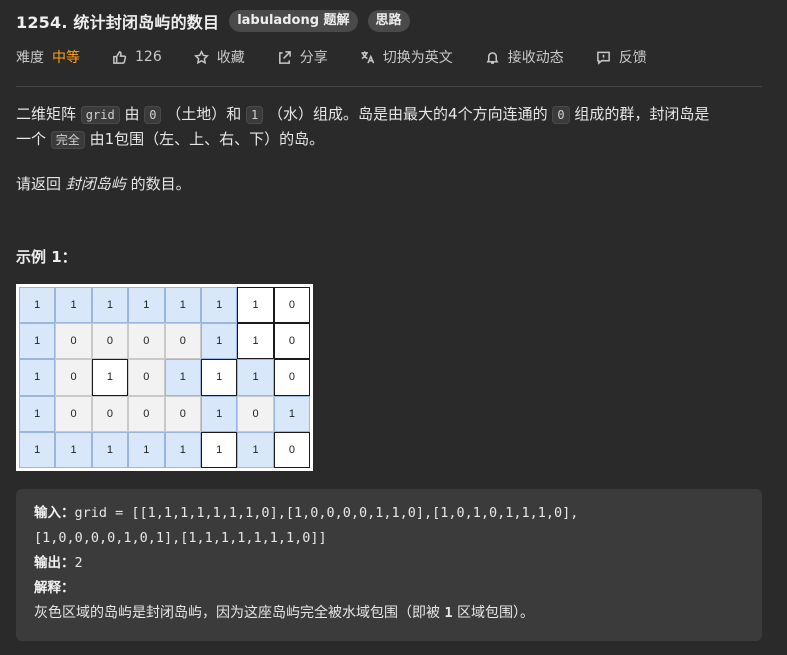 The width and height of the screenshot is (787, 655). What do you see at coordinates (239, 613) in the screenshot?
I see `explain-text-a: 灰色区域的岛屿是封闭岛屿，因为这座岛屿完全被水域包围（即被` at bounding box center [239, 613].